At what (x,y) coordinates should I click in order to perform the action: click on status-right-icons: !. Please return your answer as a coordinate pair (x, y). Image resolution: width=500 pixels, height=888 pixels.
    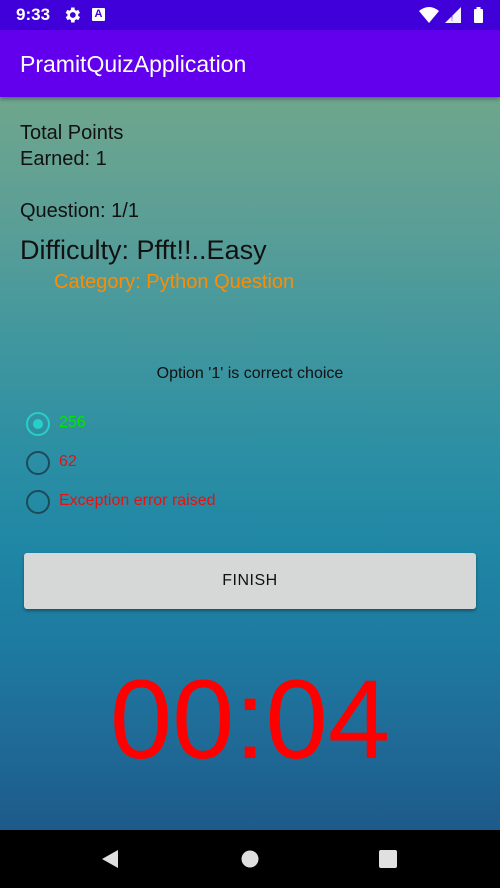
    Looking at the image, I should click on (451, 15).